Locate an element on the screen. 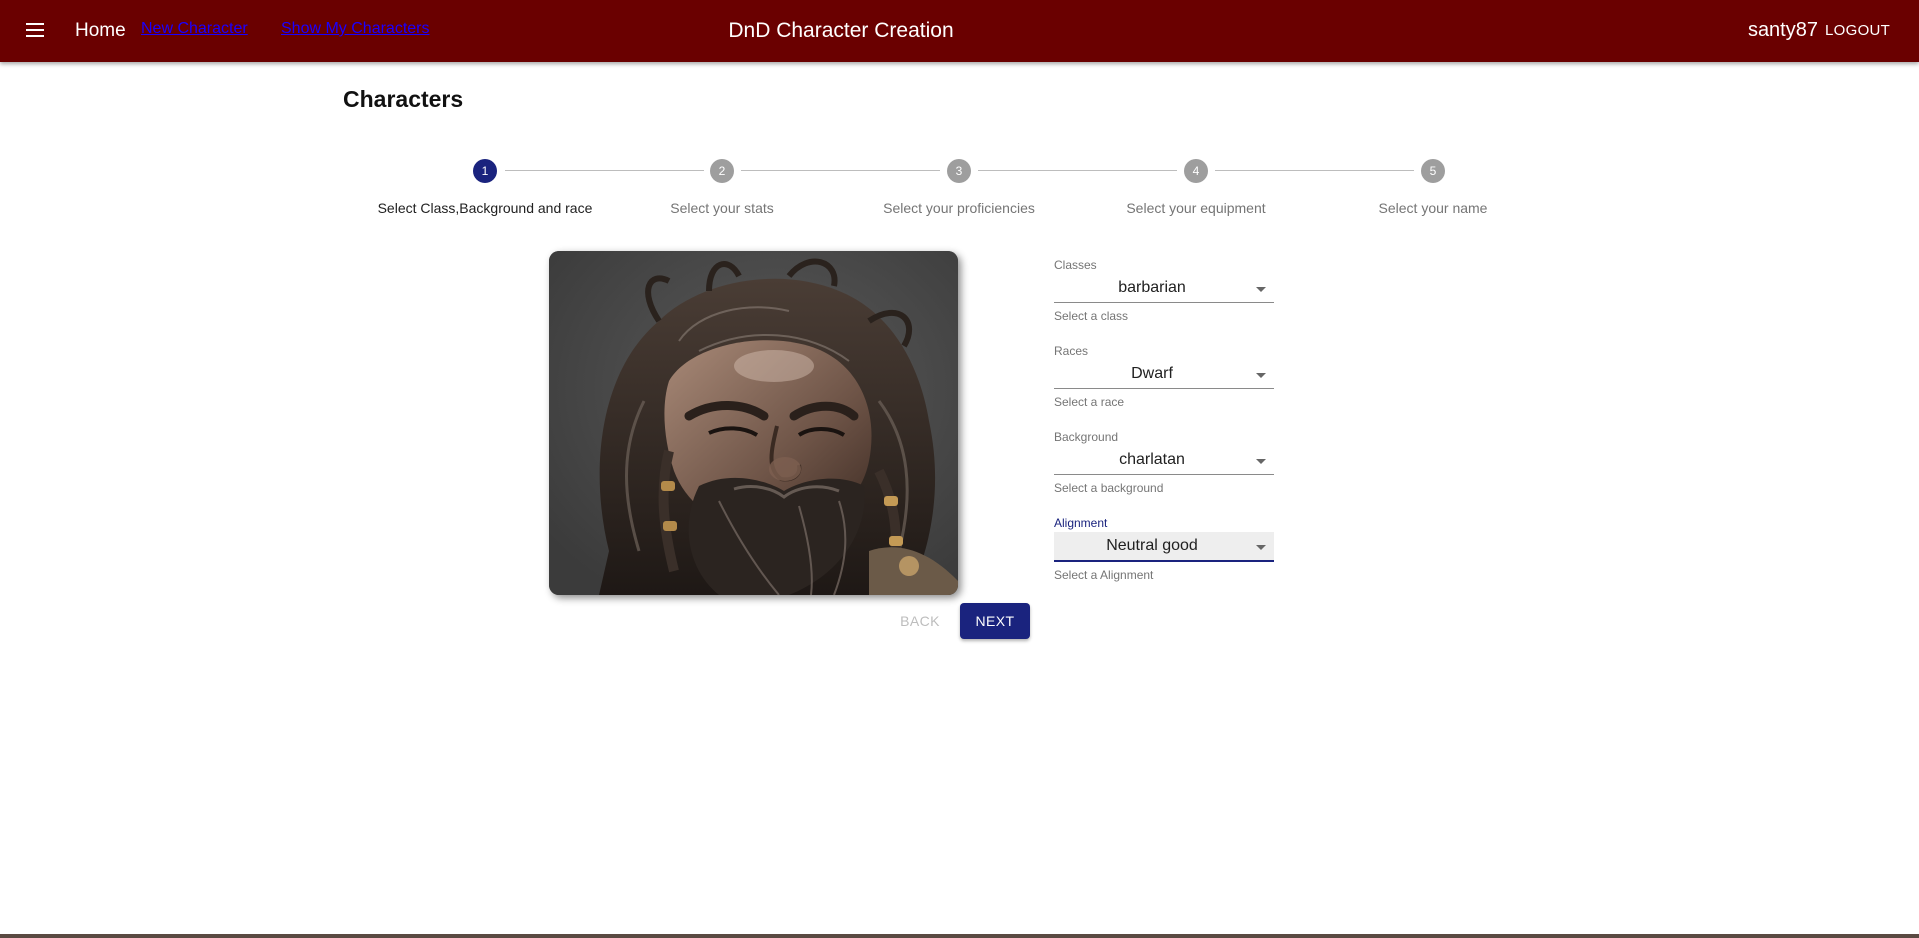 The height and width of the screenshot is (938, 1919). back-button: BACK is located at coordinates (920, 621).